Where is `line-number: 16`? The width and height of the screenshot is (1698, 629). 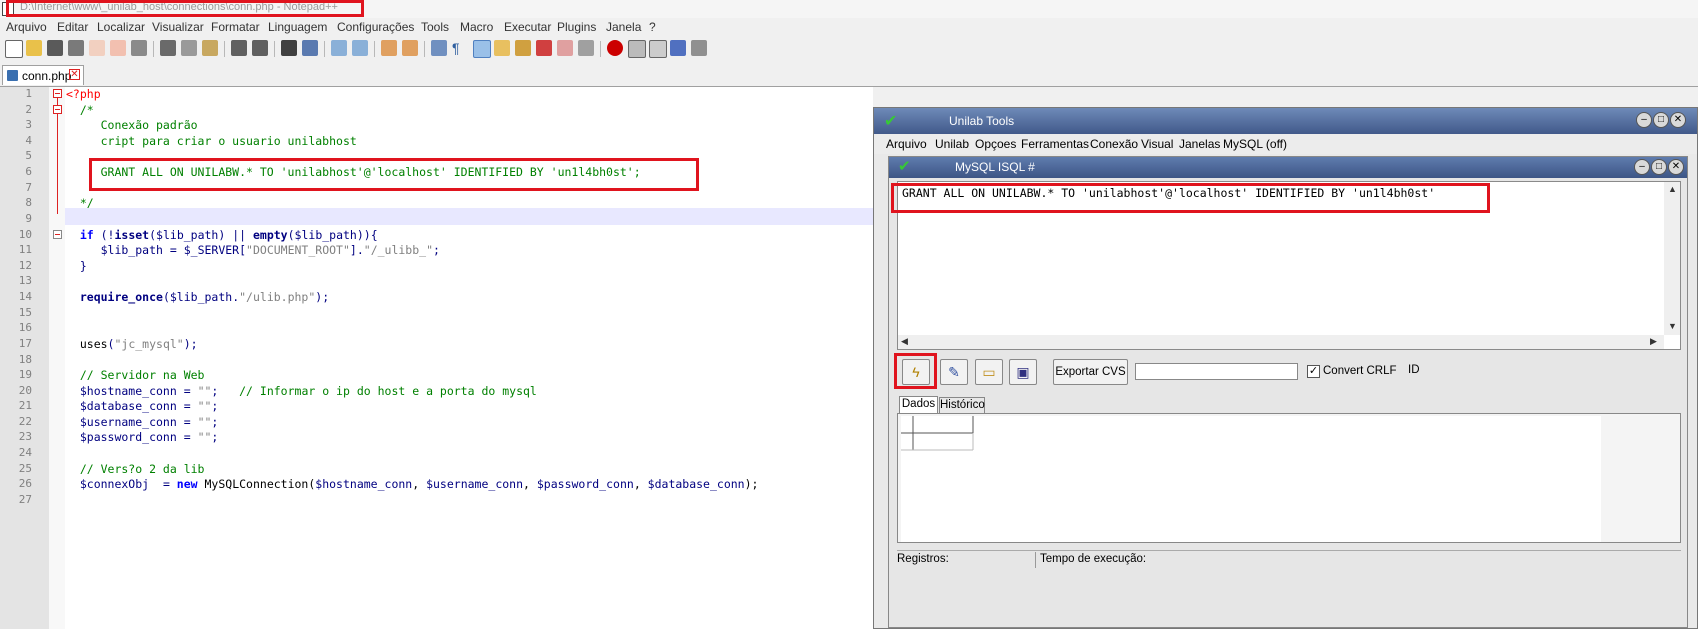 line-number: 16 is located at coordinates (25, 327).